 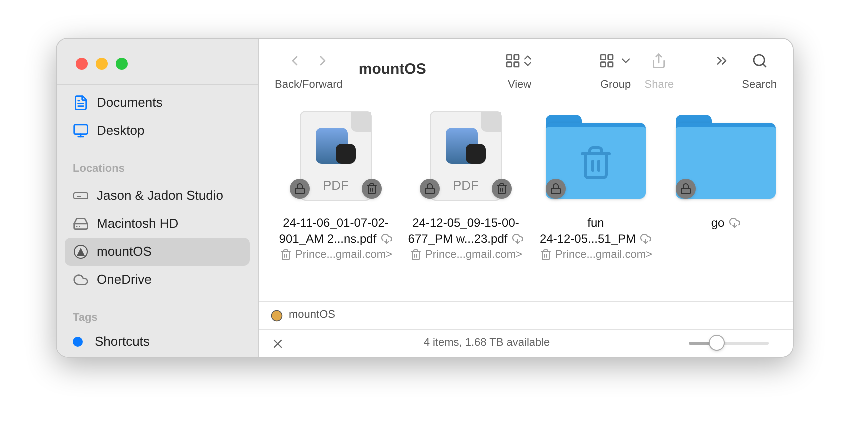 I want to click on grid-icon, so click(x=512, y=61).